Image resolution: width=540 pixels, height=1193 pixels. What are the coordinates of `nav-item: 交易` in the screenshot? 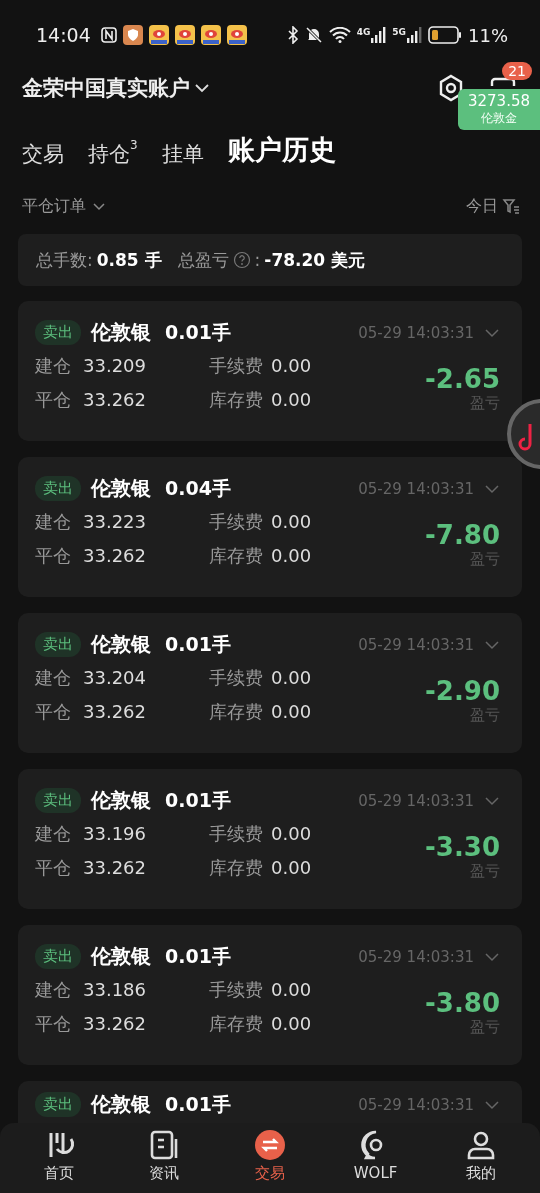 It's located at (270, 1158).